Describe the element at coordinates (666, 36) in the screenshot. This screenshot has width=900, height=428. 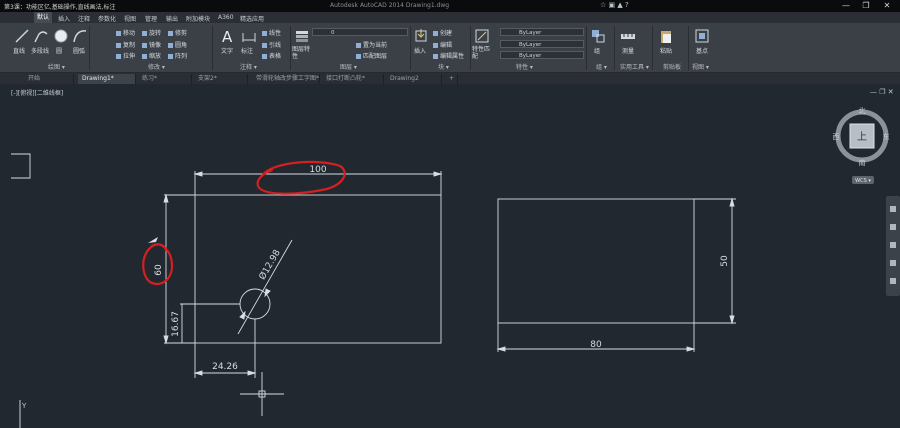
I see `paste-icon` at that location.